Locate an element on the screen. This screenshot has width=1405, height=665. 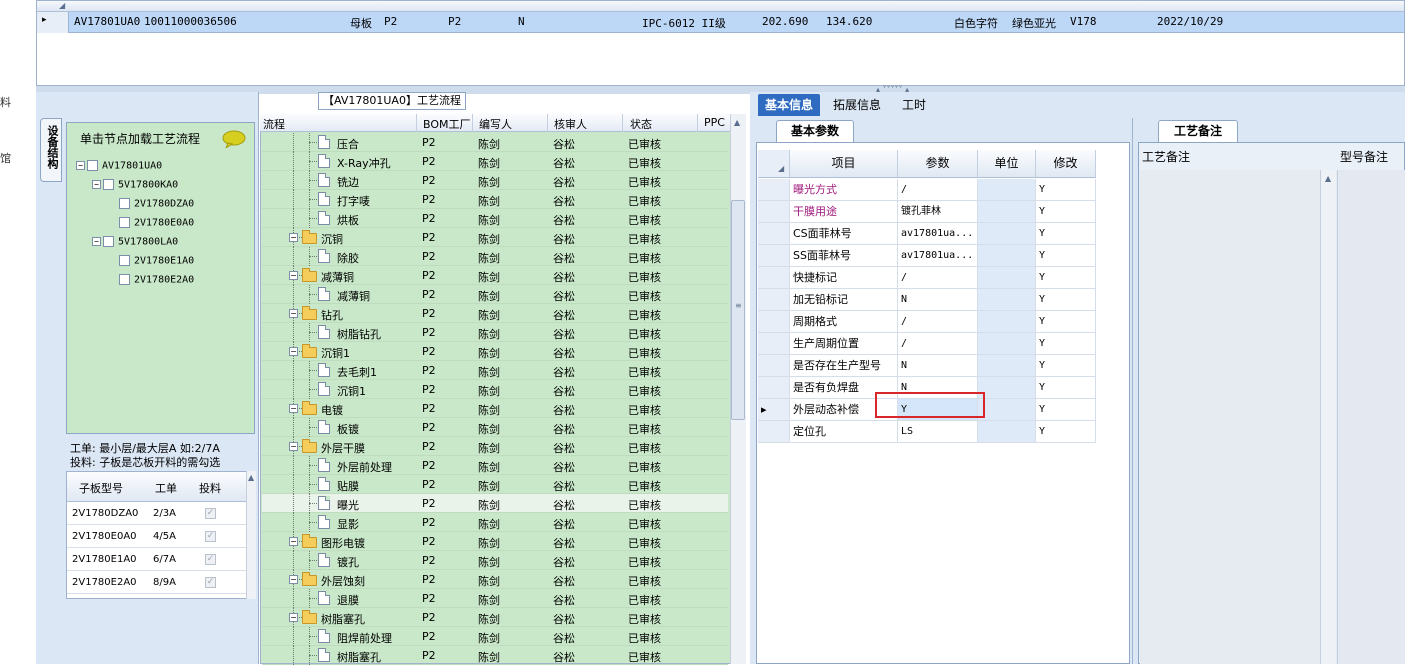
param-row: 快捷标记 / Y is located at coordinates (944, 278).